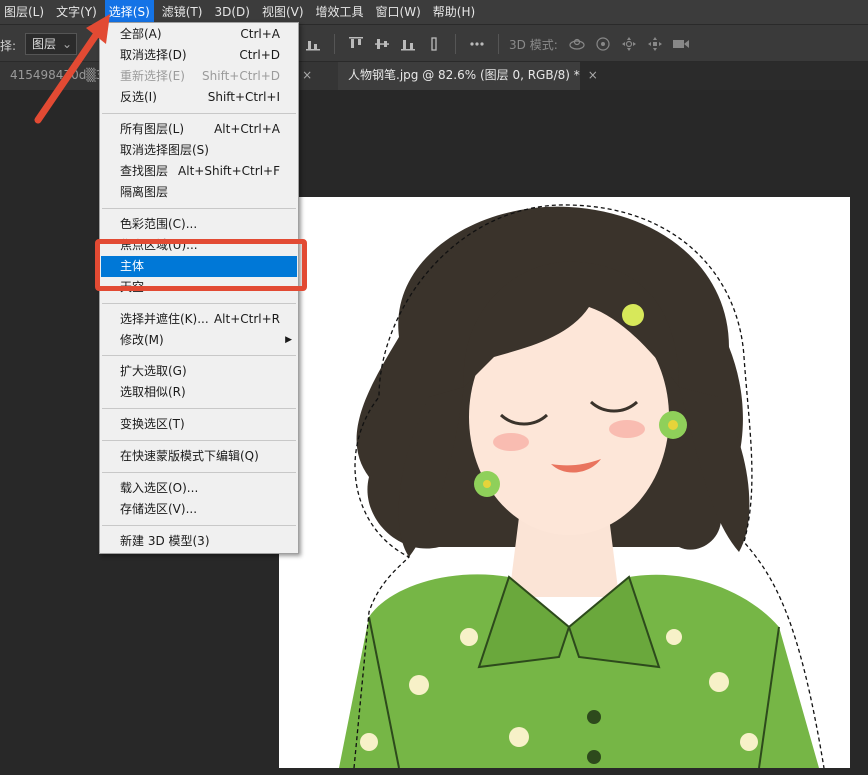 The height and width of the screenshot is (775, 868). I want to click on tab-document-active: 人物钢笔.jpg @ 82.6% (图层 0, RGB/8) * ×, so click(468, 76).